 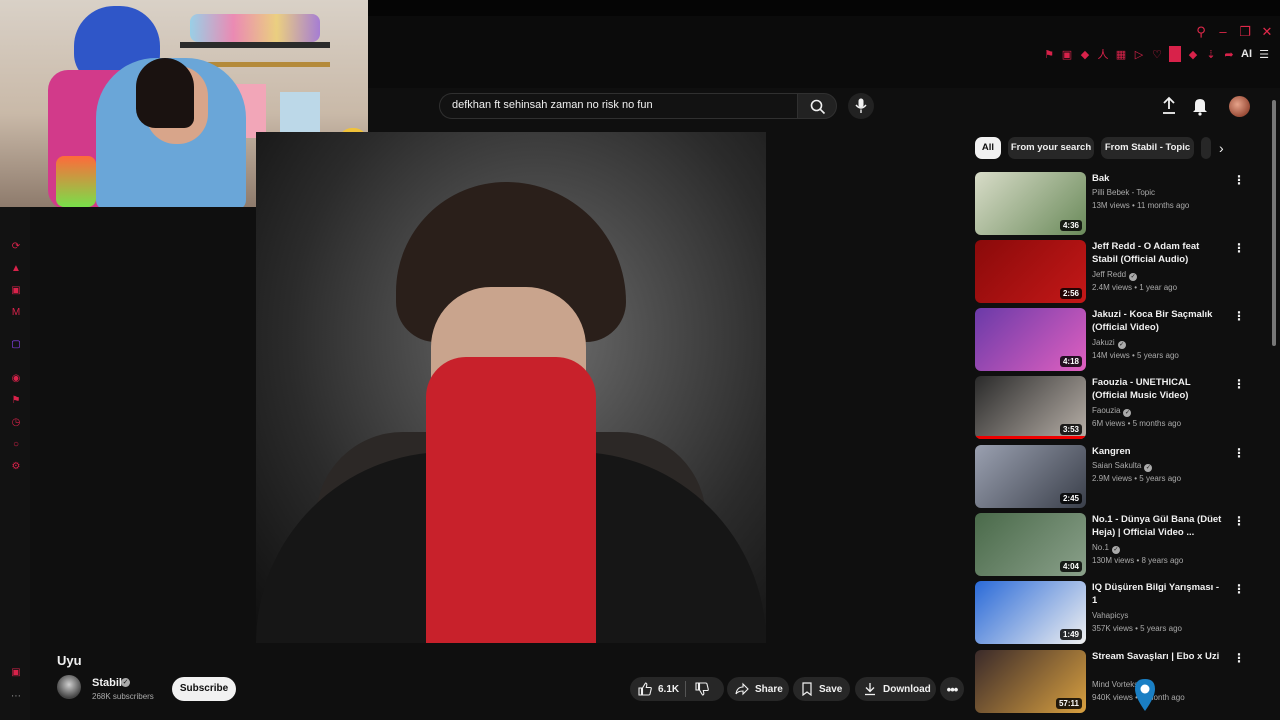 What do you see at coordinates (1030, 476) in the screenshot?
I see `video-thumbnail: 2:45` at bounding box center [1030, 476].